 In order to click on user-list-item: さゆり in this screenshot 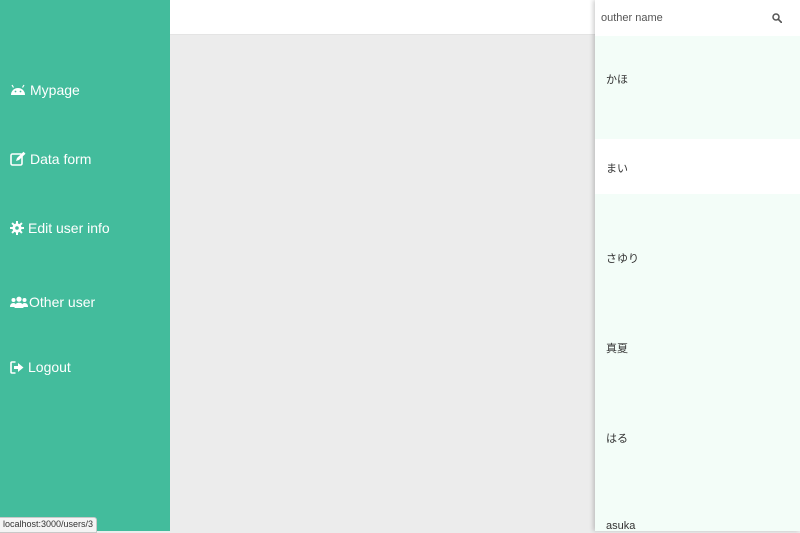, I will do `click(697, 249)`.